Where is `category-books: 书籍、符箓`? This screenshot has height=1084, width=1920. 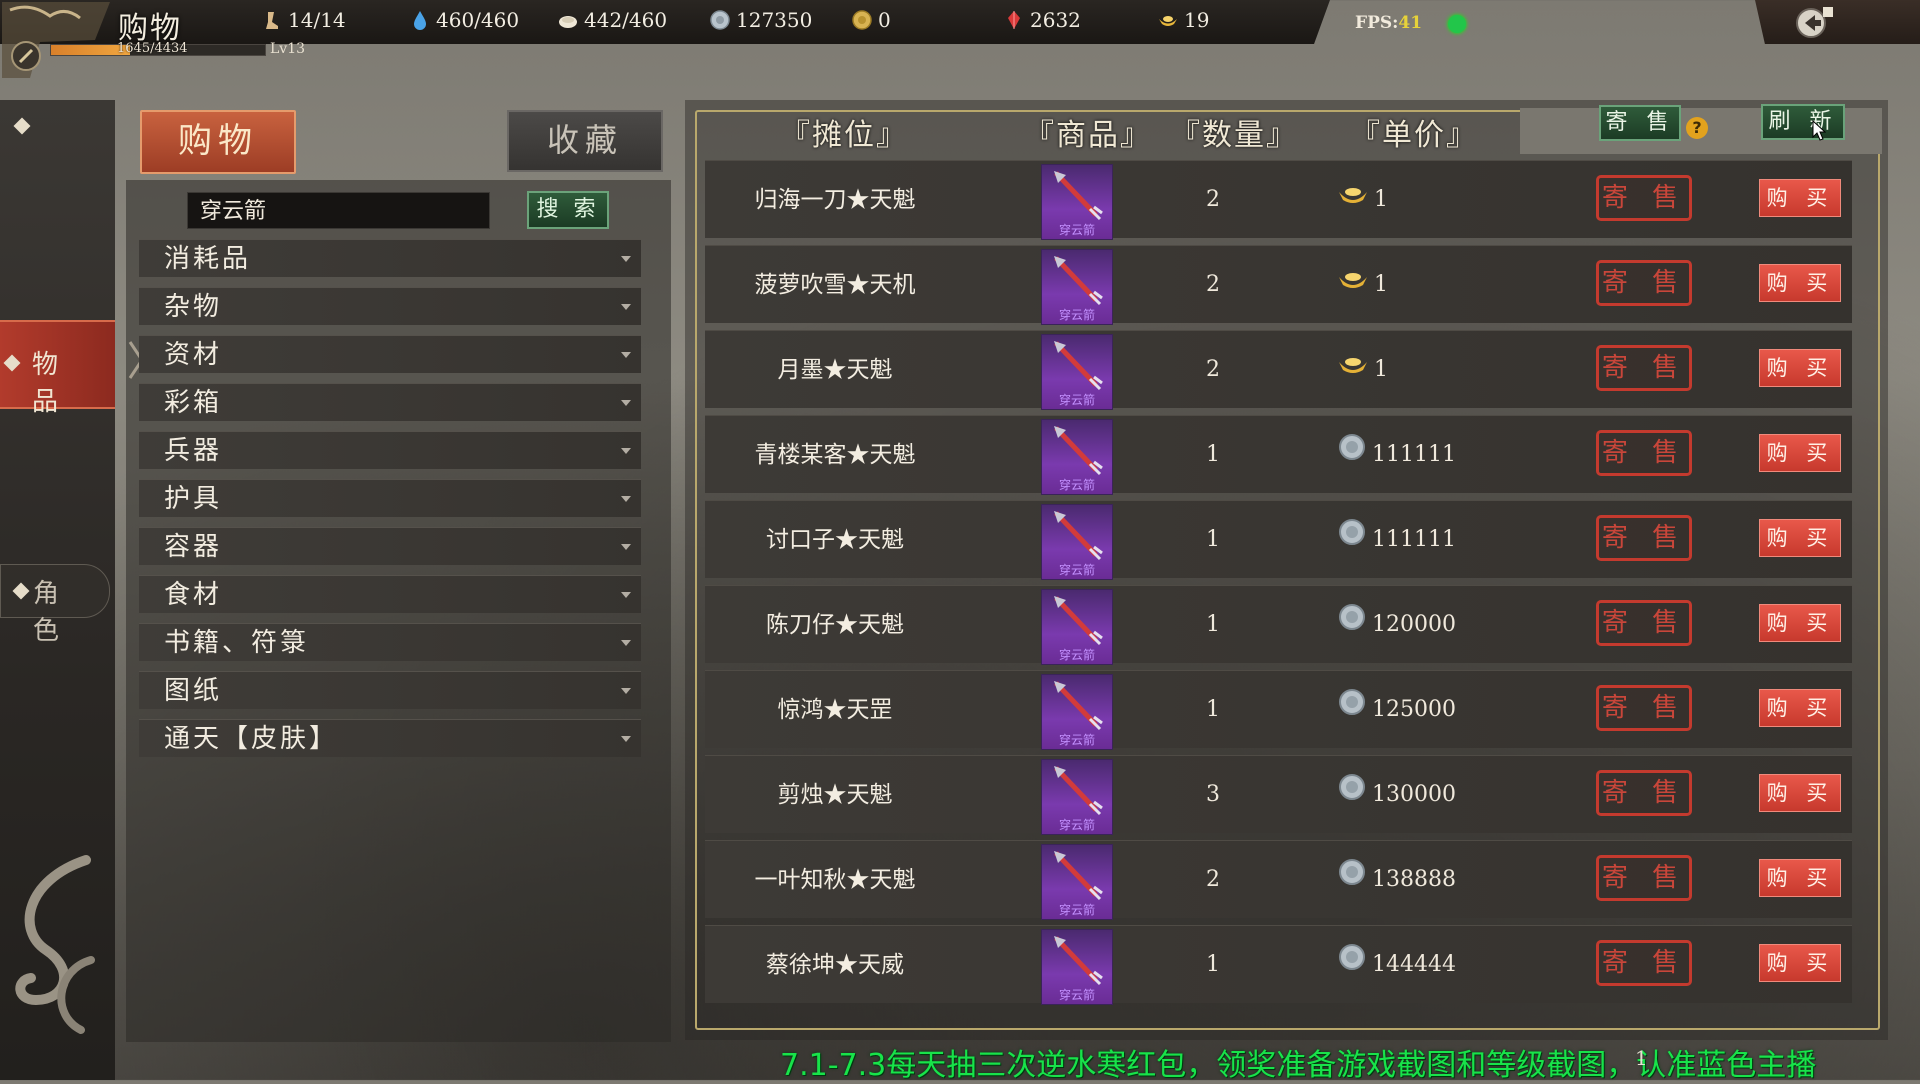
category-books: 书籍、符箓 is located at coordinates (390, 642).